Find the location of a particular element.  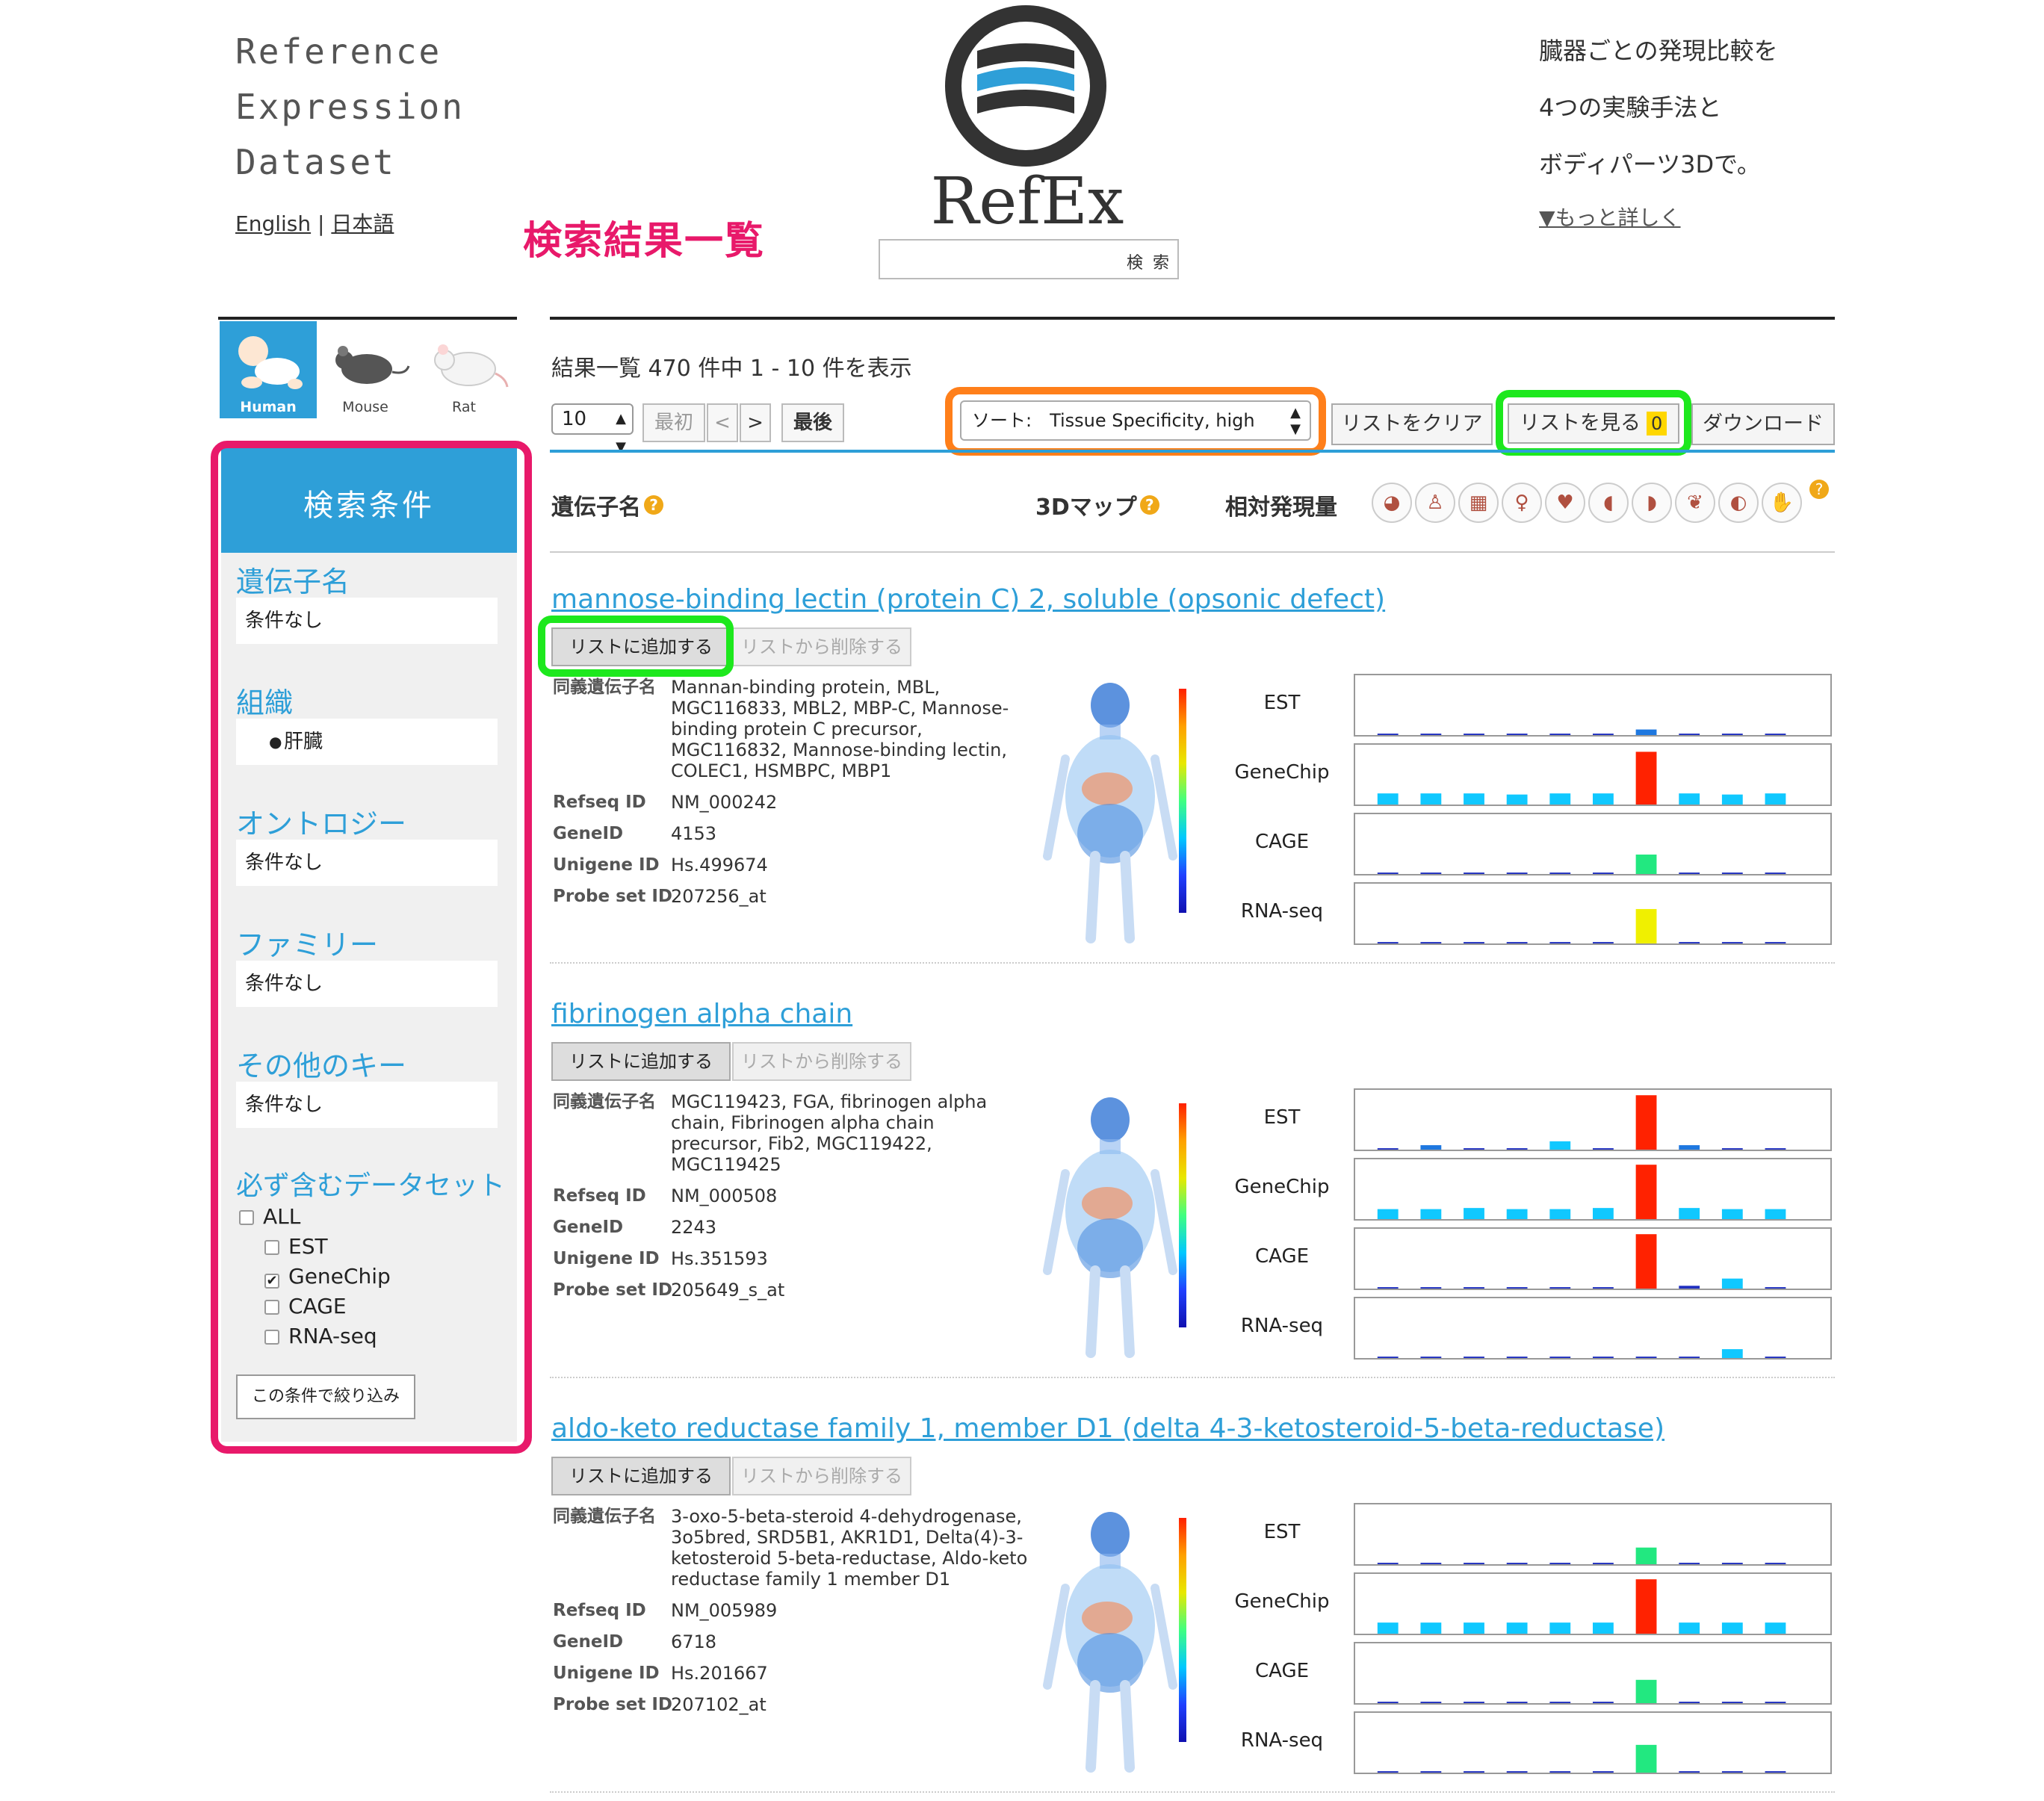

species-tab-human: Human is located at coordinates (268, 369).